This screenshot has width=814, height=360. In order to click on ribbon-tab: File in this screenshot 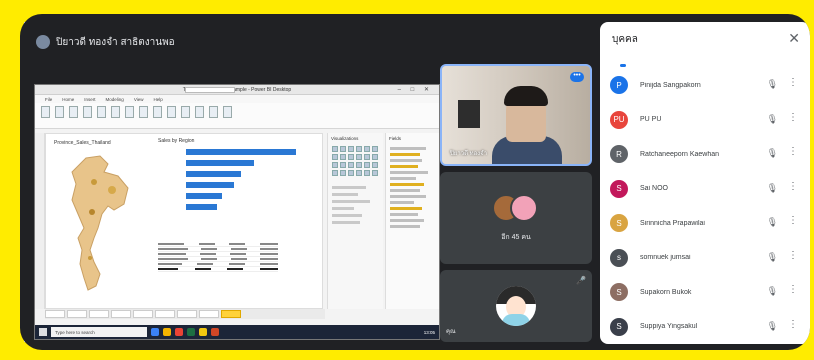, I will do `click(49, 99)`.